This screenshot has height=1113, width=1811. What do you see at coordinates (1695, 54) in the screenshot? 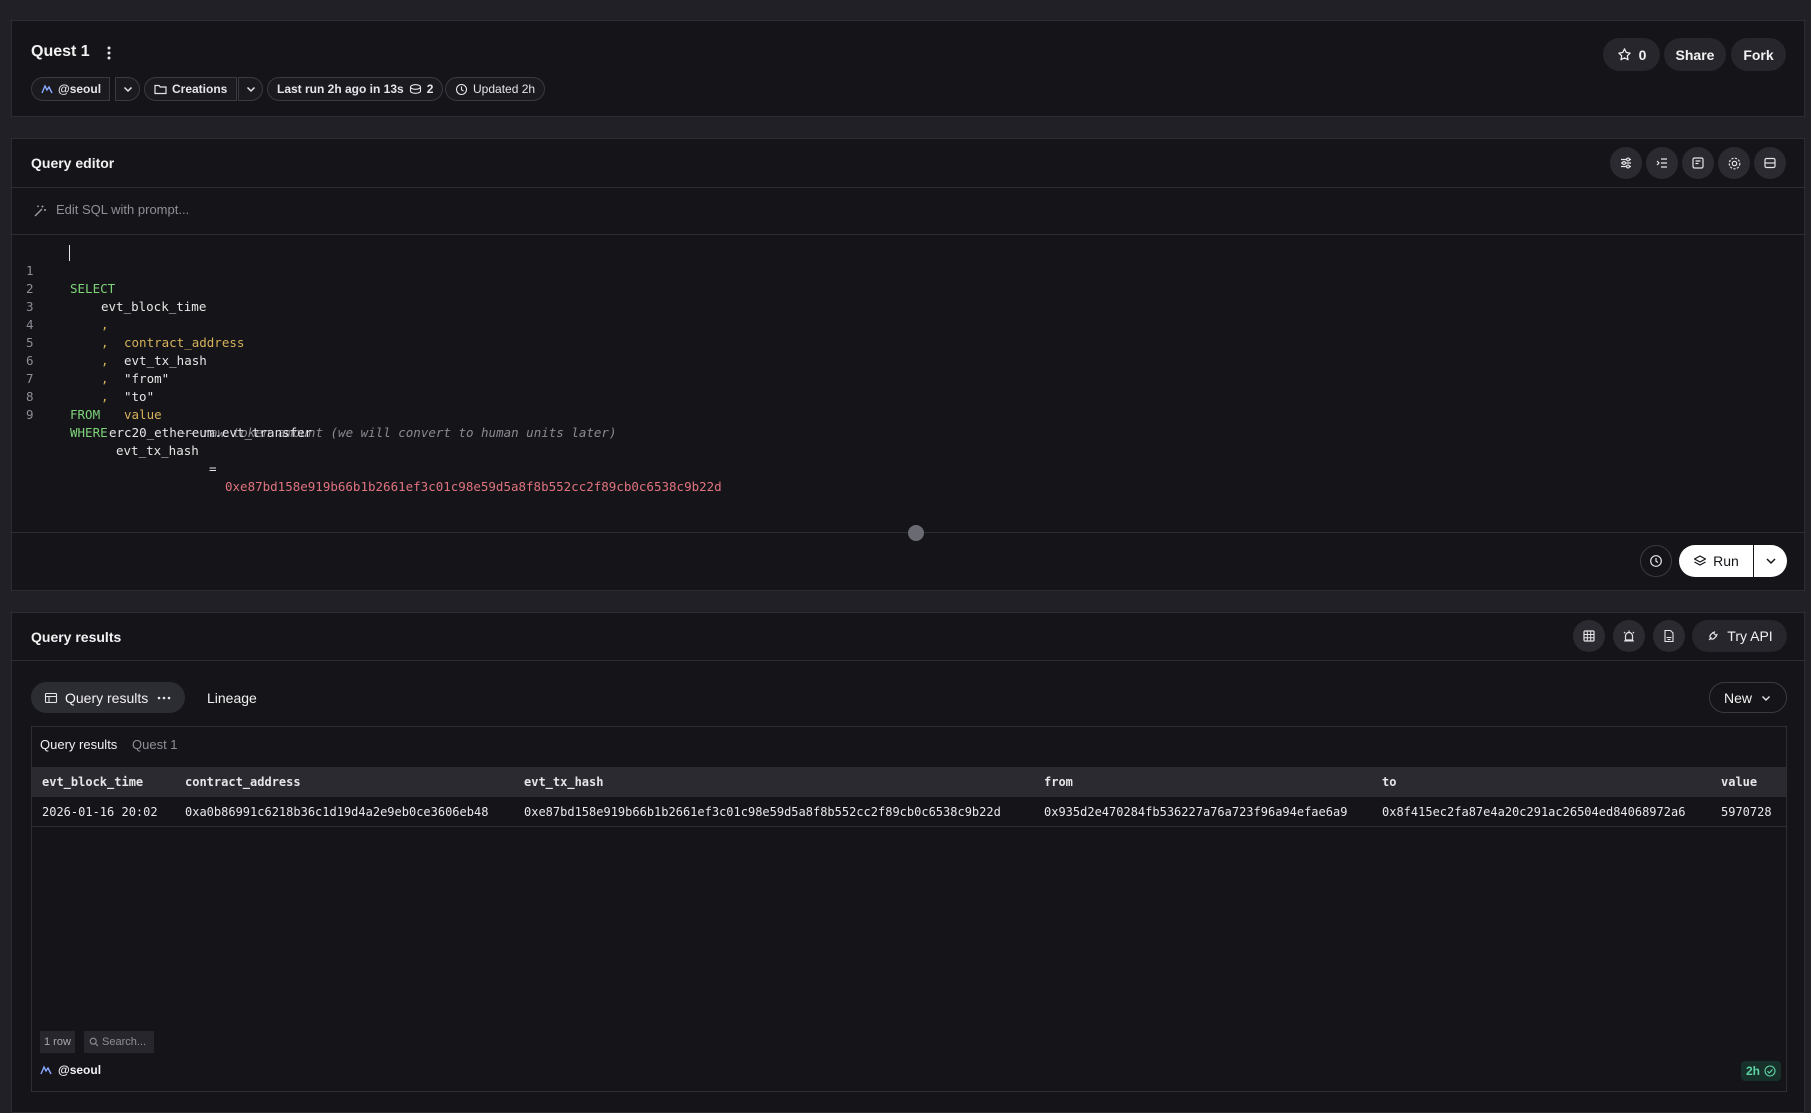
I see `share-button: Share` at bounding box center [1695, 54].